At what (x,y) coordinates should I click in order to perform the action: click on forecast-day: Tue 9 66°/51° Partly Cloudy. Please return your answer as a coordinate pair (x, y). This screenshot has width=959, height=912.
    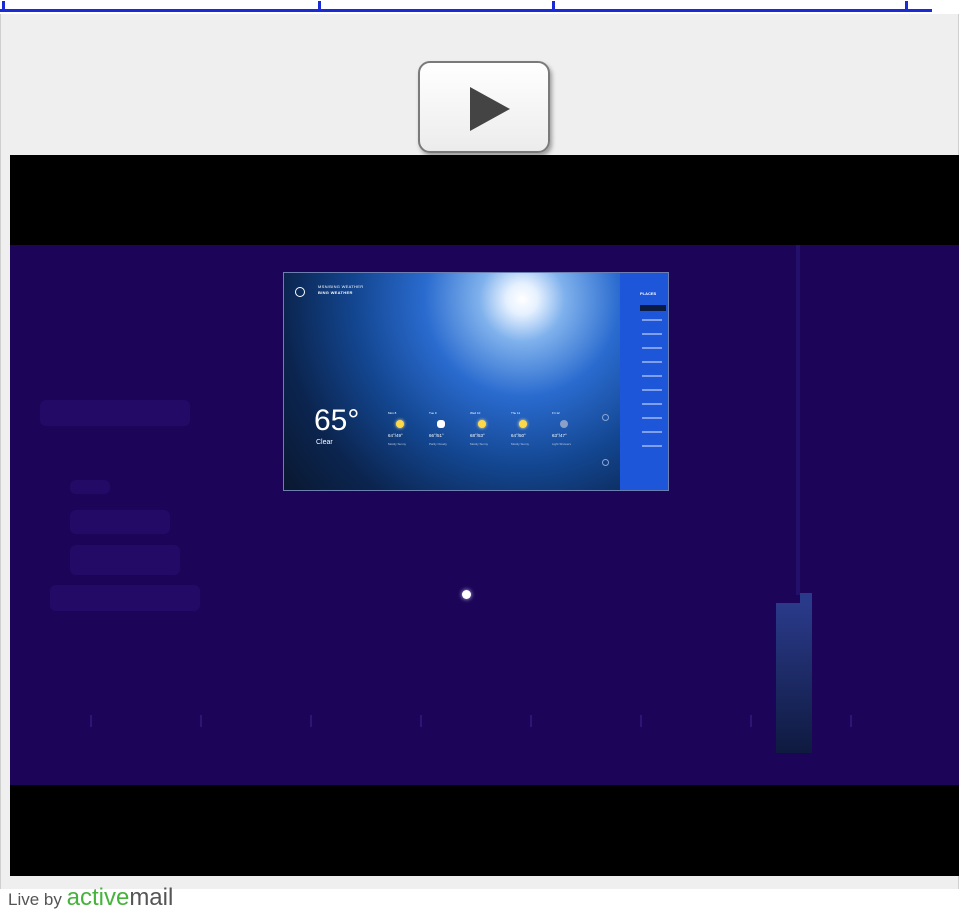
    Looking at the image, I should click on (447, 436).